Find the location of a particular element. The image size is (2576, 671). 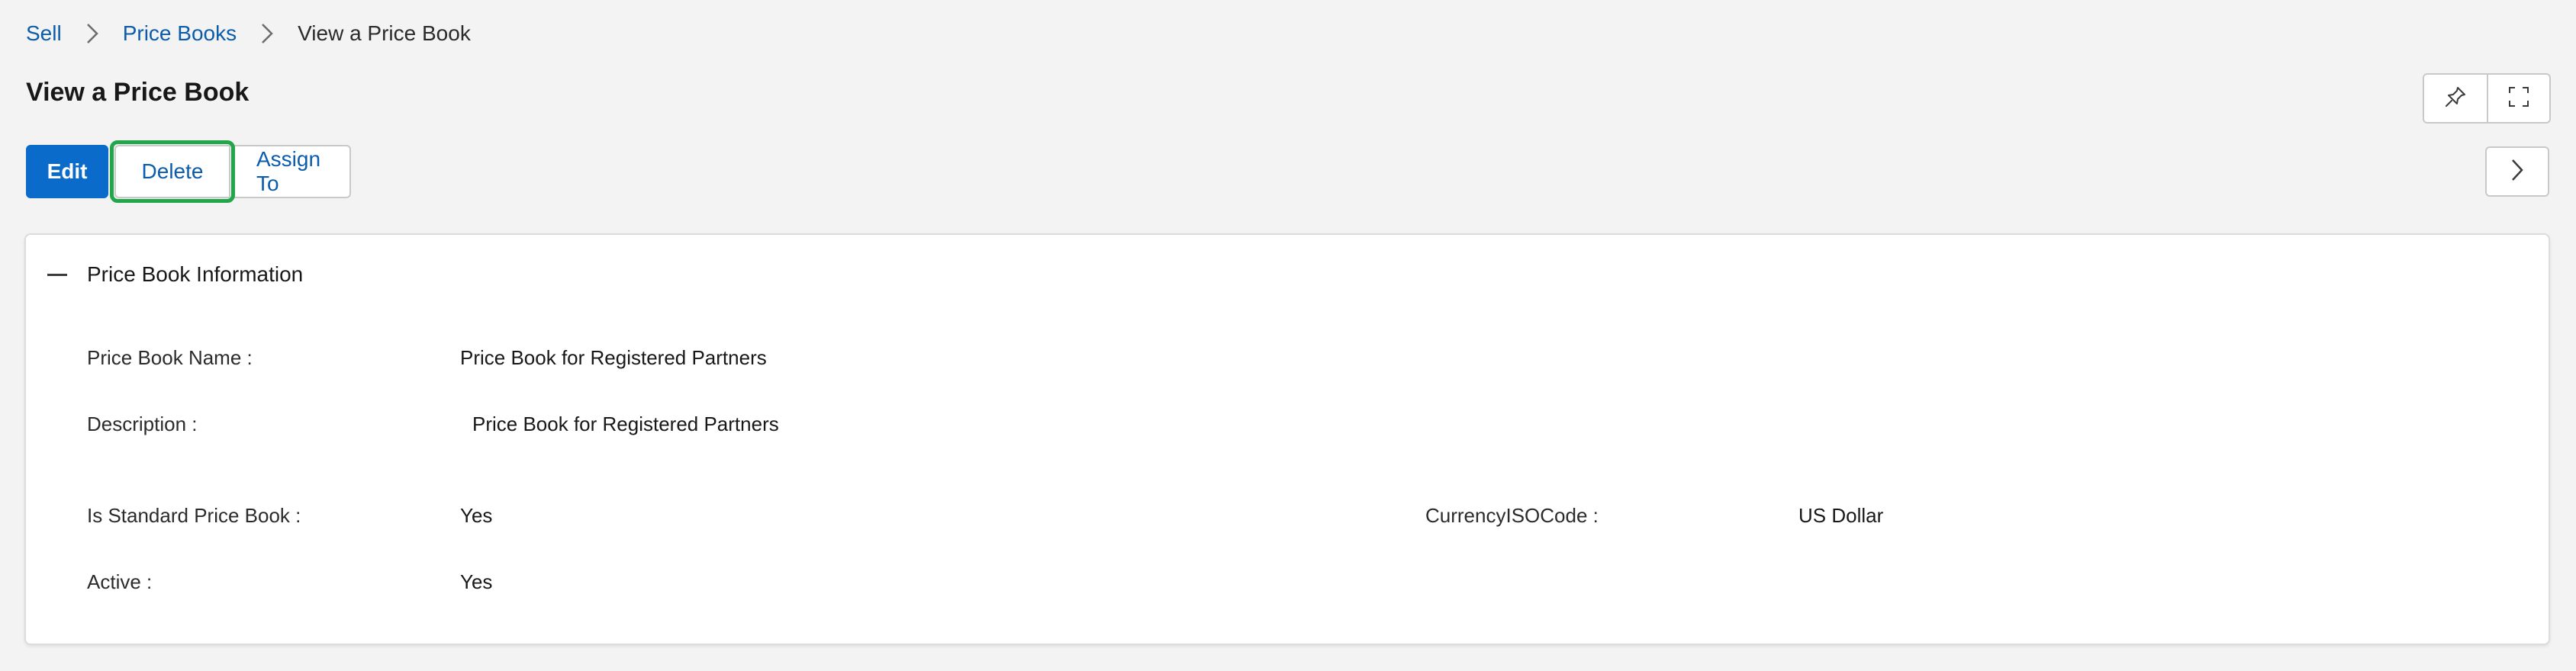

breadcrumb: Sell Price Books View a Price Book is located at coordinates (248, 33).